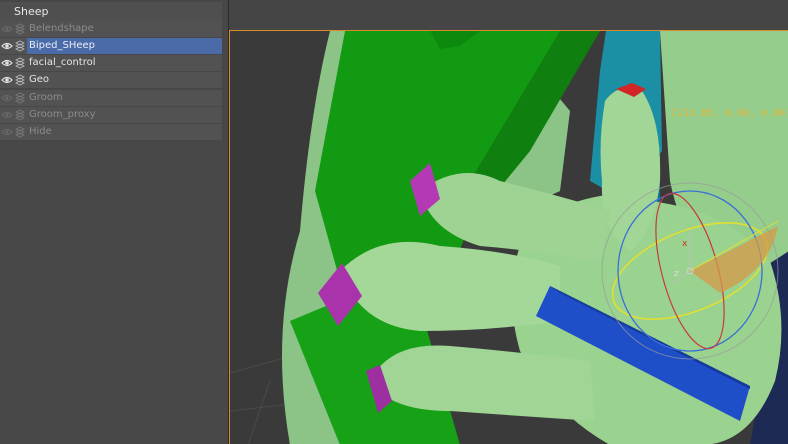  What do you see at coordinates (111, 63) in the screenshot?
I see `layer-row-facial-control: facial_control` at bounding box center [111, 63].